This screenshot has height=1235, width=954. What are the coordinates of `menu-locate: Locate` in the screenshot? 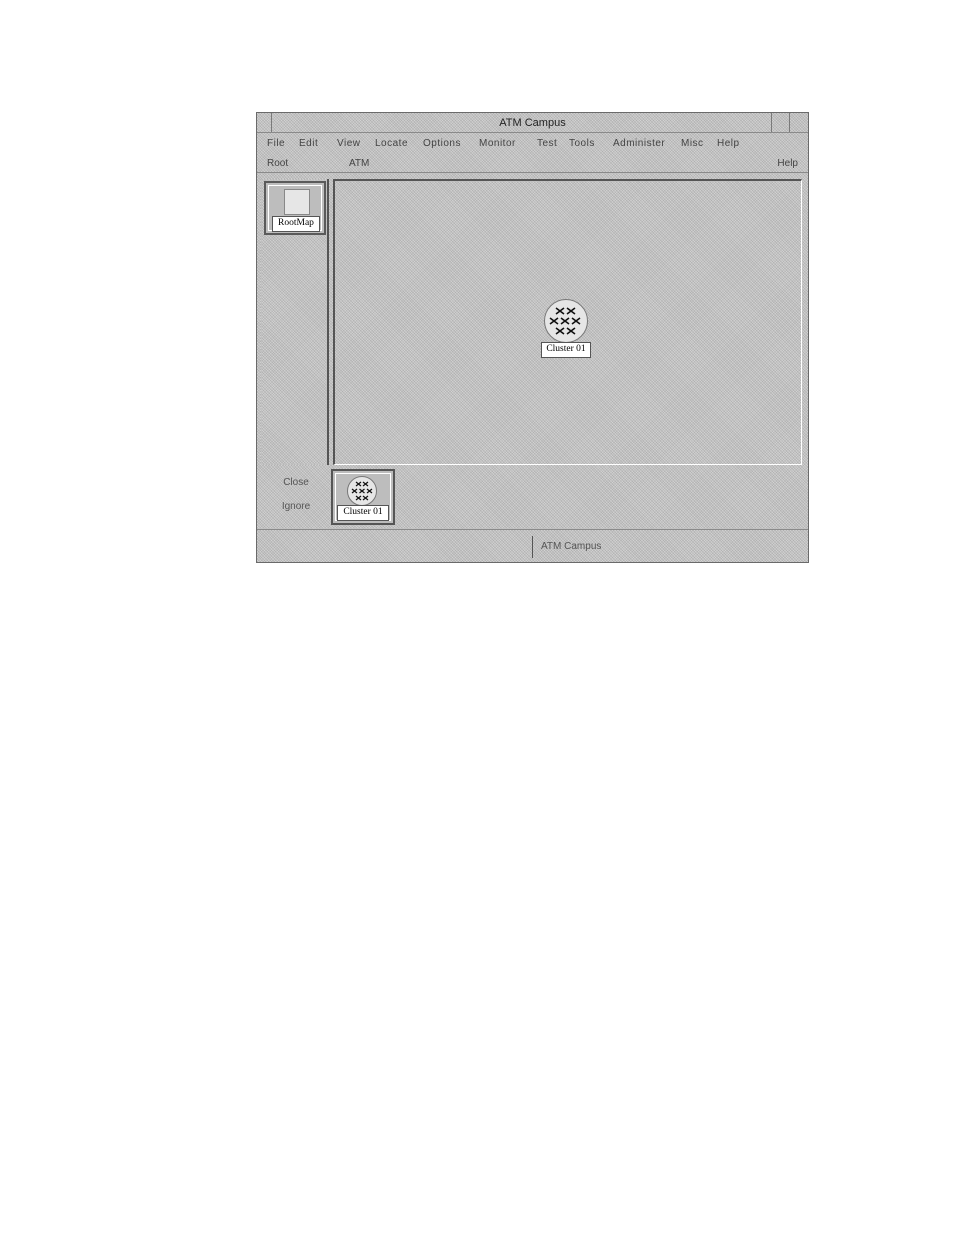 It's located at (391, 143).